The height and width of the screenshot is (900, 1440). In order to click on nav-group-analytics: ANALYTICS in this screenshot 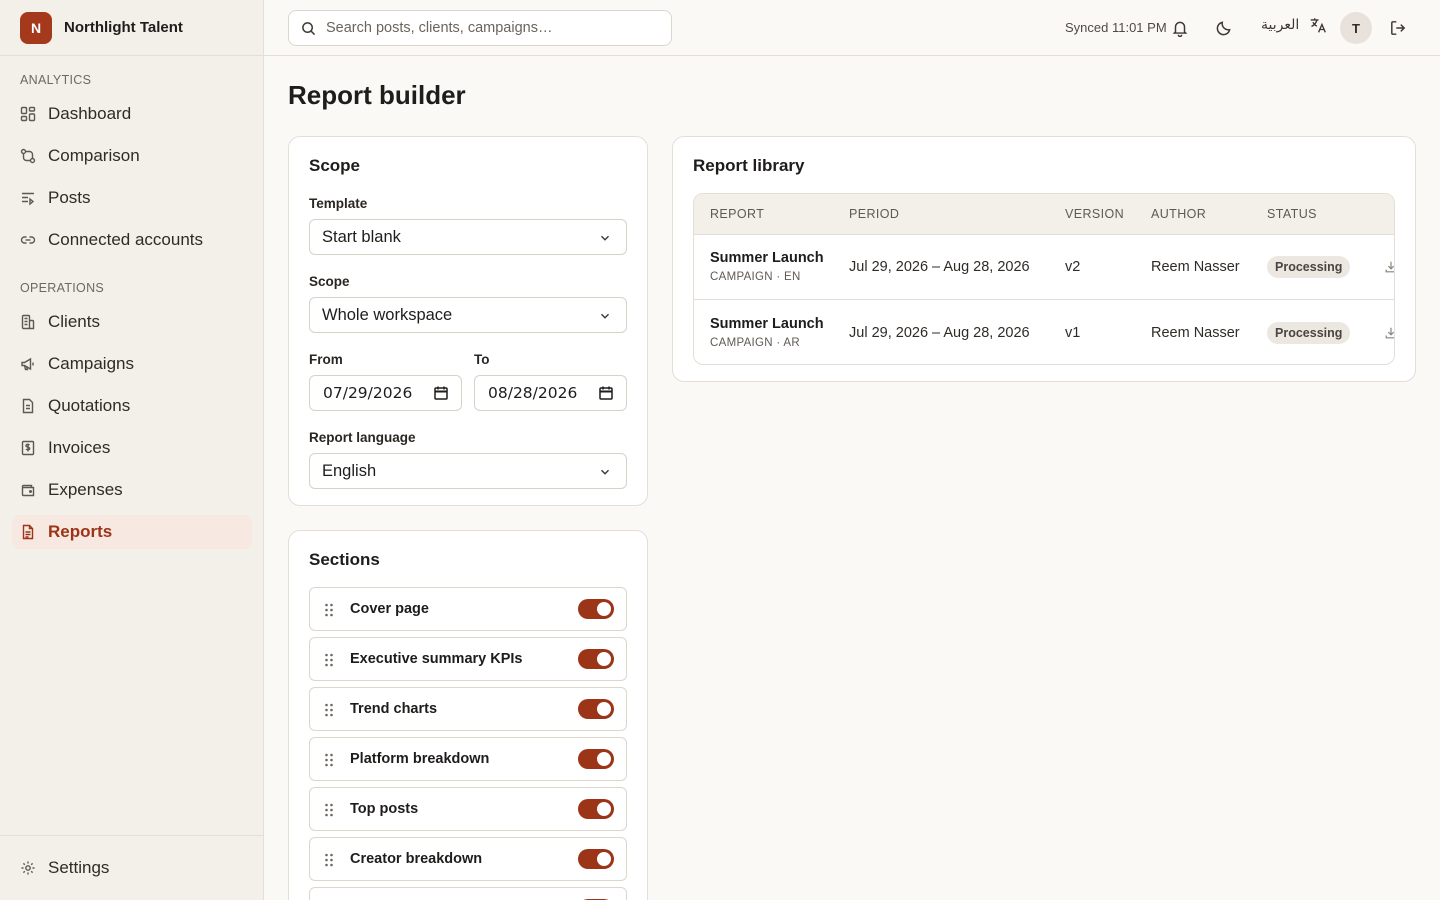, I will do `click(56, 80)`.